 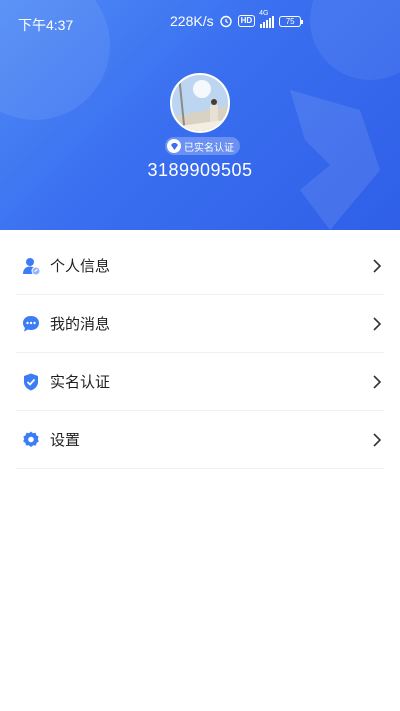 I want to click on gear-icon, so click(x=31, y=440).